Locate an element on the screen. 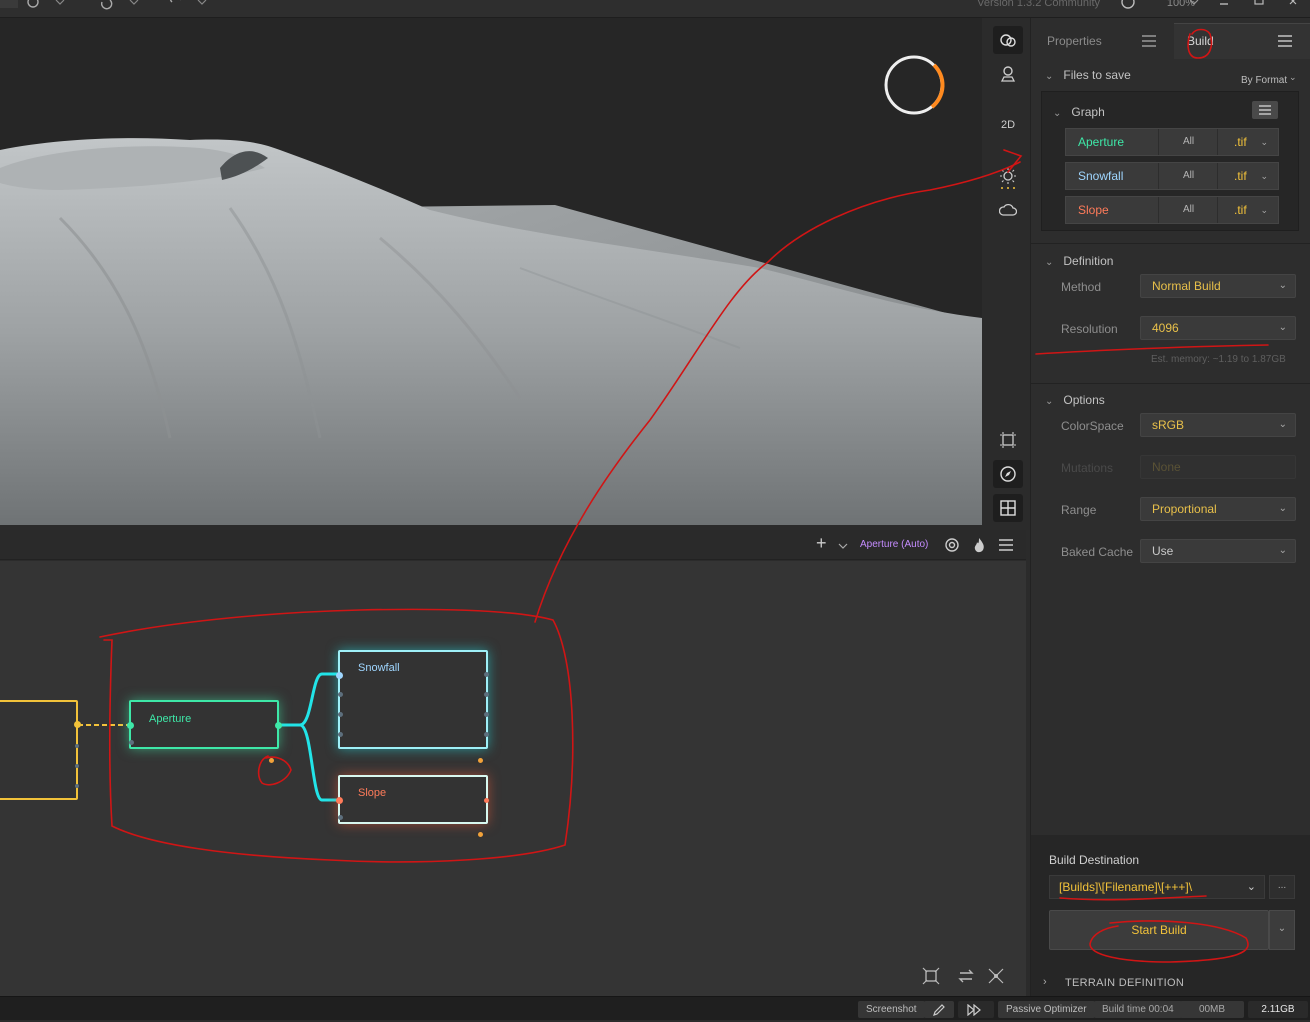 The width and height of the screenshot is (1310, 1022). active-node-label: Aperture (Auto) is located at coordinates (894, 544).